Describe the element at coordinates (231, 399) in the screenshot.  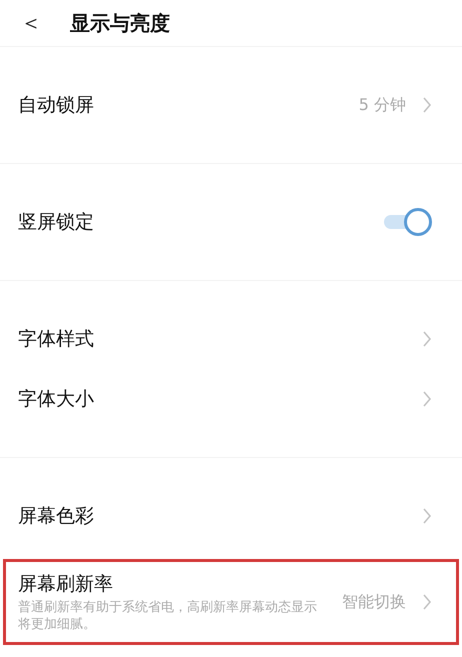
I see `setting-row: 字体大小` at that location.